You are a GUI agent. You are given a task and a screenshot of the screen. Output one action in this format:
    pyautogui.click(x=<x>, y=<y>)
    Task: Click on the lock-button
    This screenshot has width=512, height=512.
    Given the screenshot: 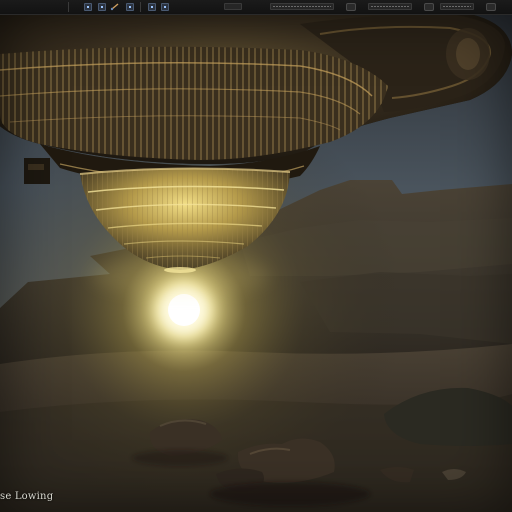 What is the action you would take?
    pyautogui.click(x=165, y=7)
    